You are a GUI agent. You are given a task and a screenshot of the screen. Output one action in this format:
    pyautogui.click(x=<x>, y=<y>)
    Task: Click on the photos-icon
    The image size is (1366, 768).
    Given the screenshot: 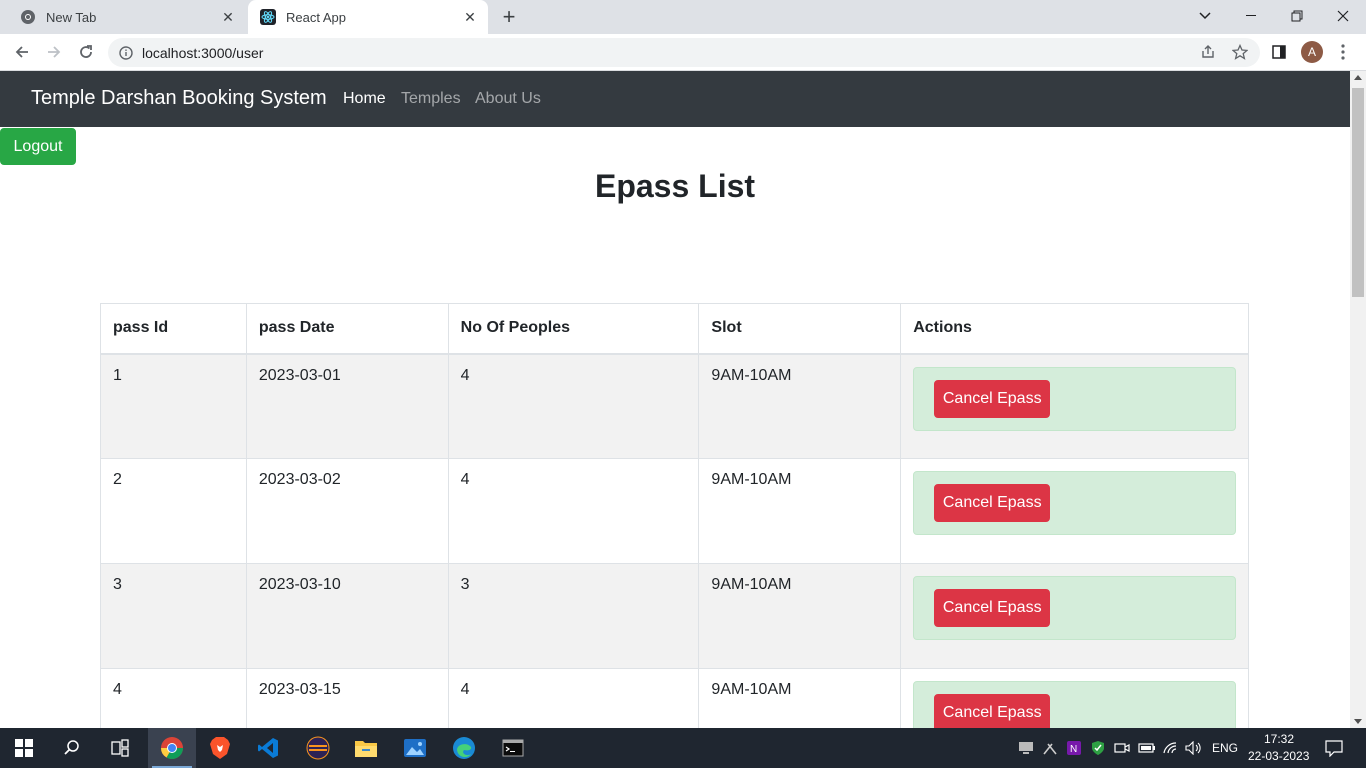 What is the action you would take?
    pyautogui.click(x=415, y=748)
    